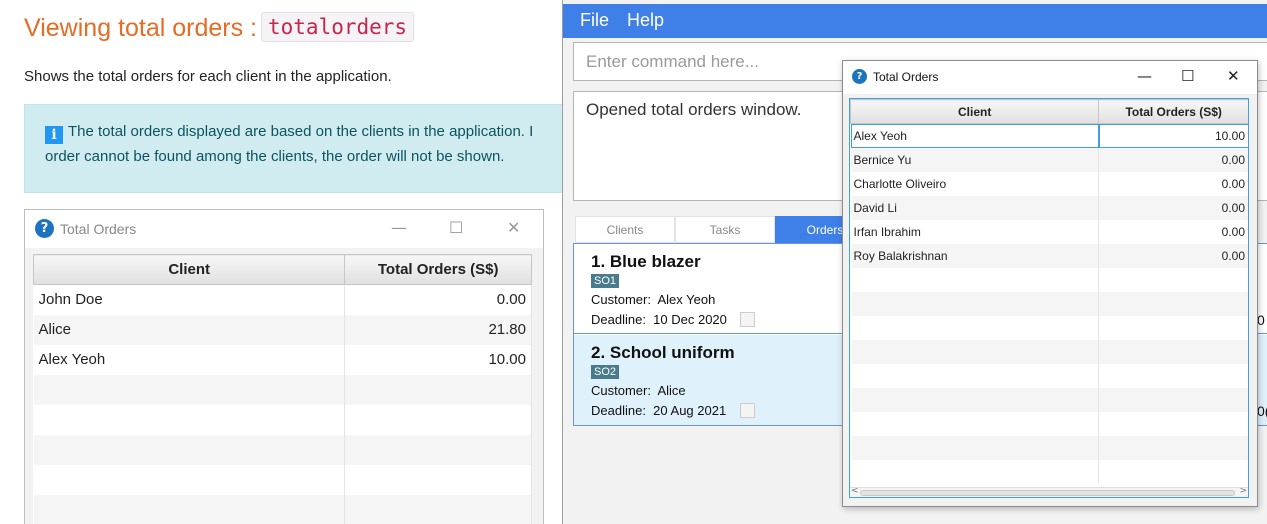  What do you see at coordinates (605, 281) in the screenshot?
I see `order-tag: SO1` at bounding box center [605, 281].